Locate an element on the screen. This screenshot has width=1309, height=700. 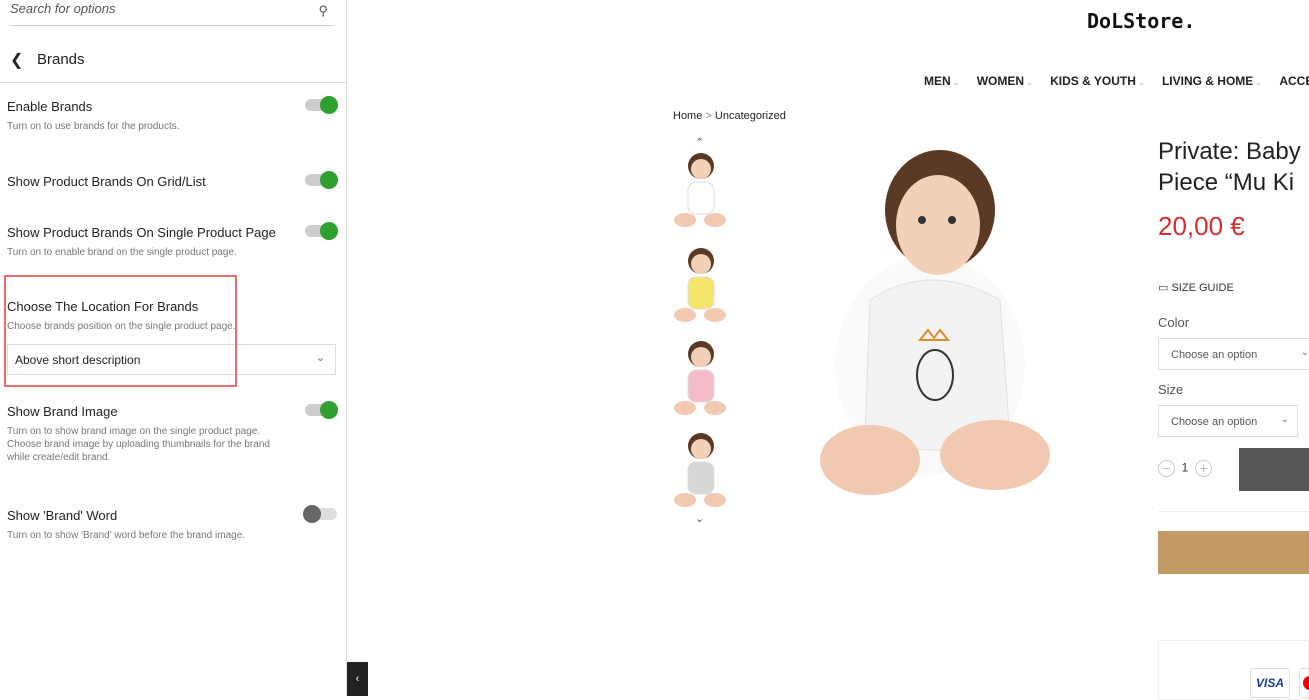
search-placeholder: Search for options is located at coordinates (63, 8).